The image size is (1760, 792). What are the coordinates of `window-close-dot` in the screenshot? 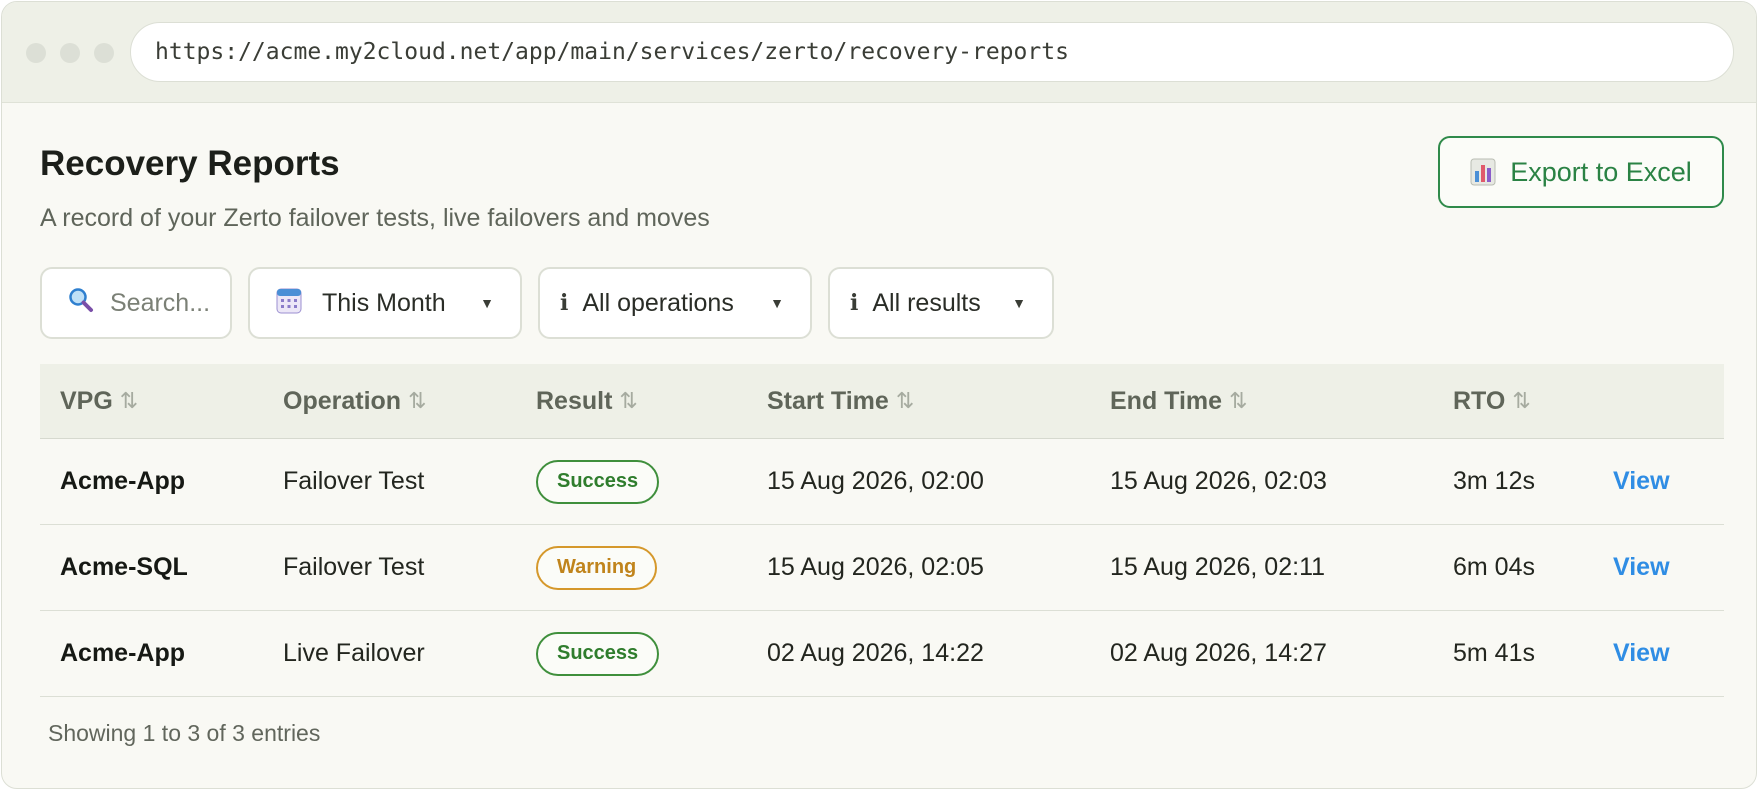 It's located at (36, 53).